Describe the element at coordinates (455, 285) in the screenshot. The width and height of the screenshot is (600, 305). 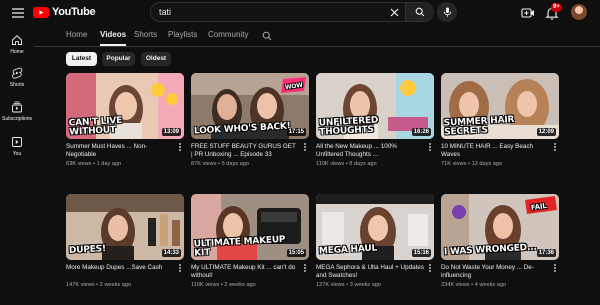
I see `video-views: 234K views` at that location.